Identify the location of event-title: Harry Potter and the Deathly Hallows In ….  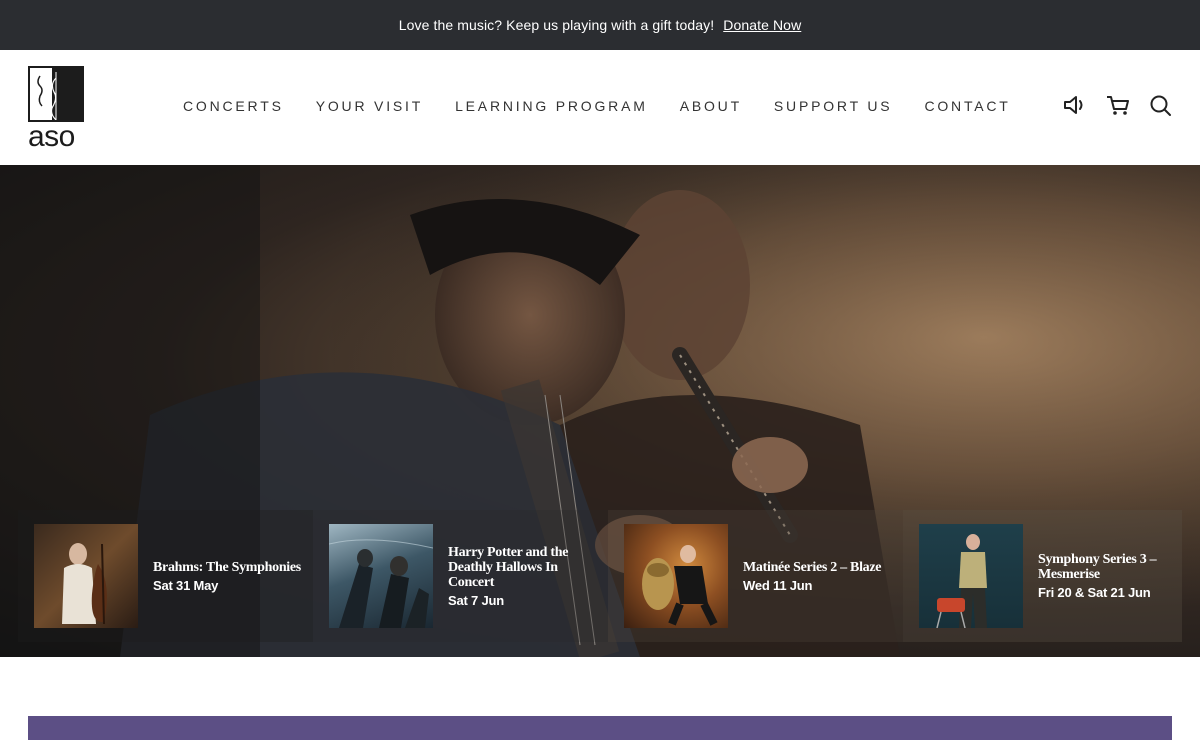
(508, 567).